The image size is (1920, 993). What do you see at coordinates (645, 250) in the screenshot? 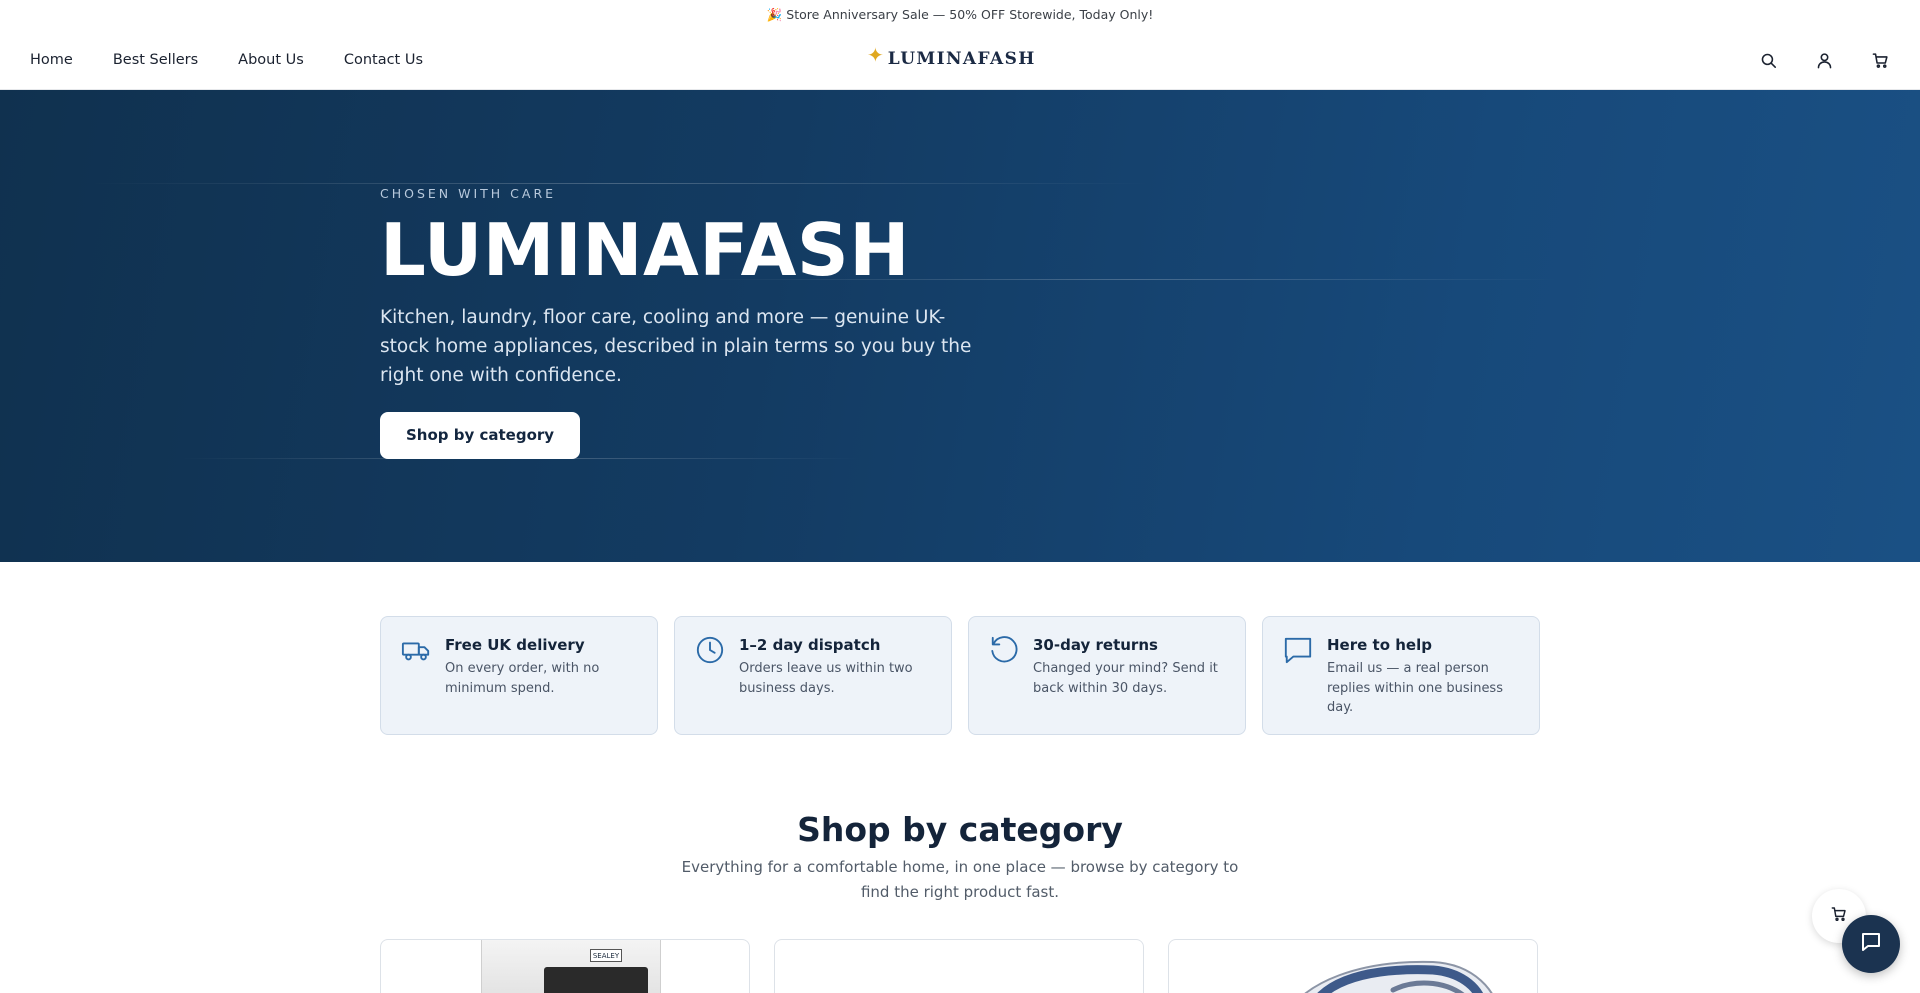
I see `hero-title: LUMINAFASH` at bounding box center [645, 250].